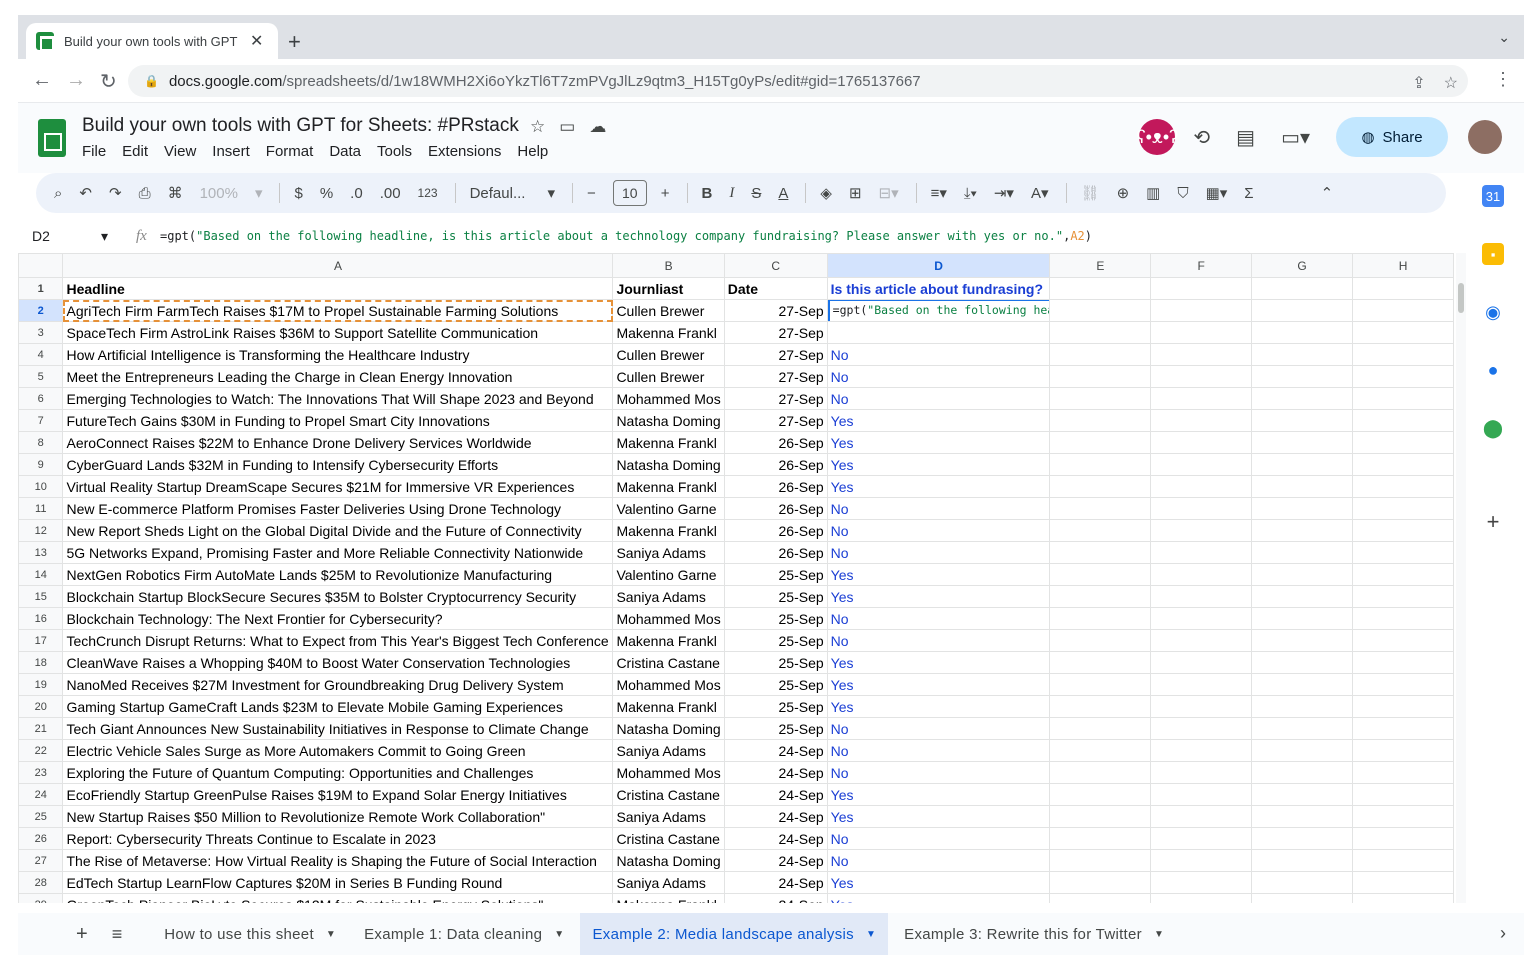 Image resolution: width=1538 pixels, height=964 pixels. I want to click on column-header-d: D, so click(938, 265).